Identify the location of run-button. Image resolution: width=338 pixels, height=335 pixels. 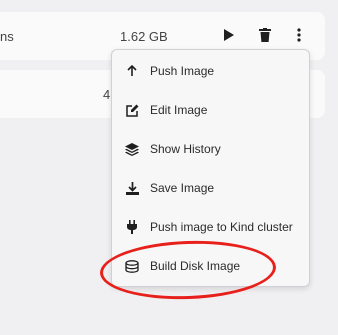
(229, 35).